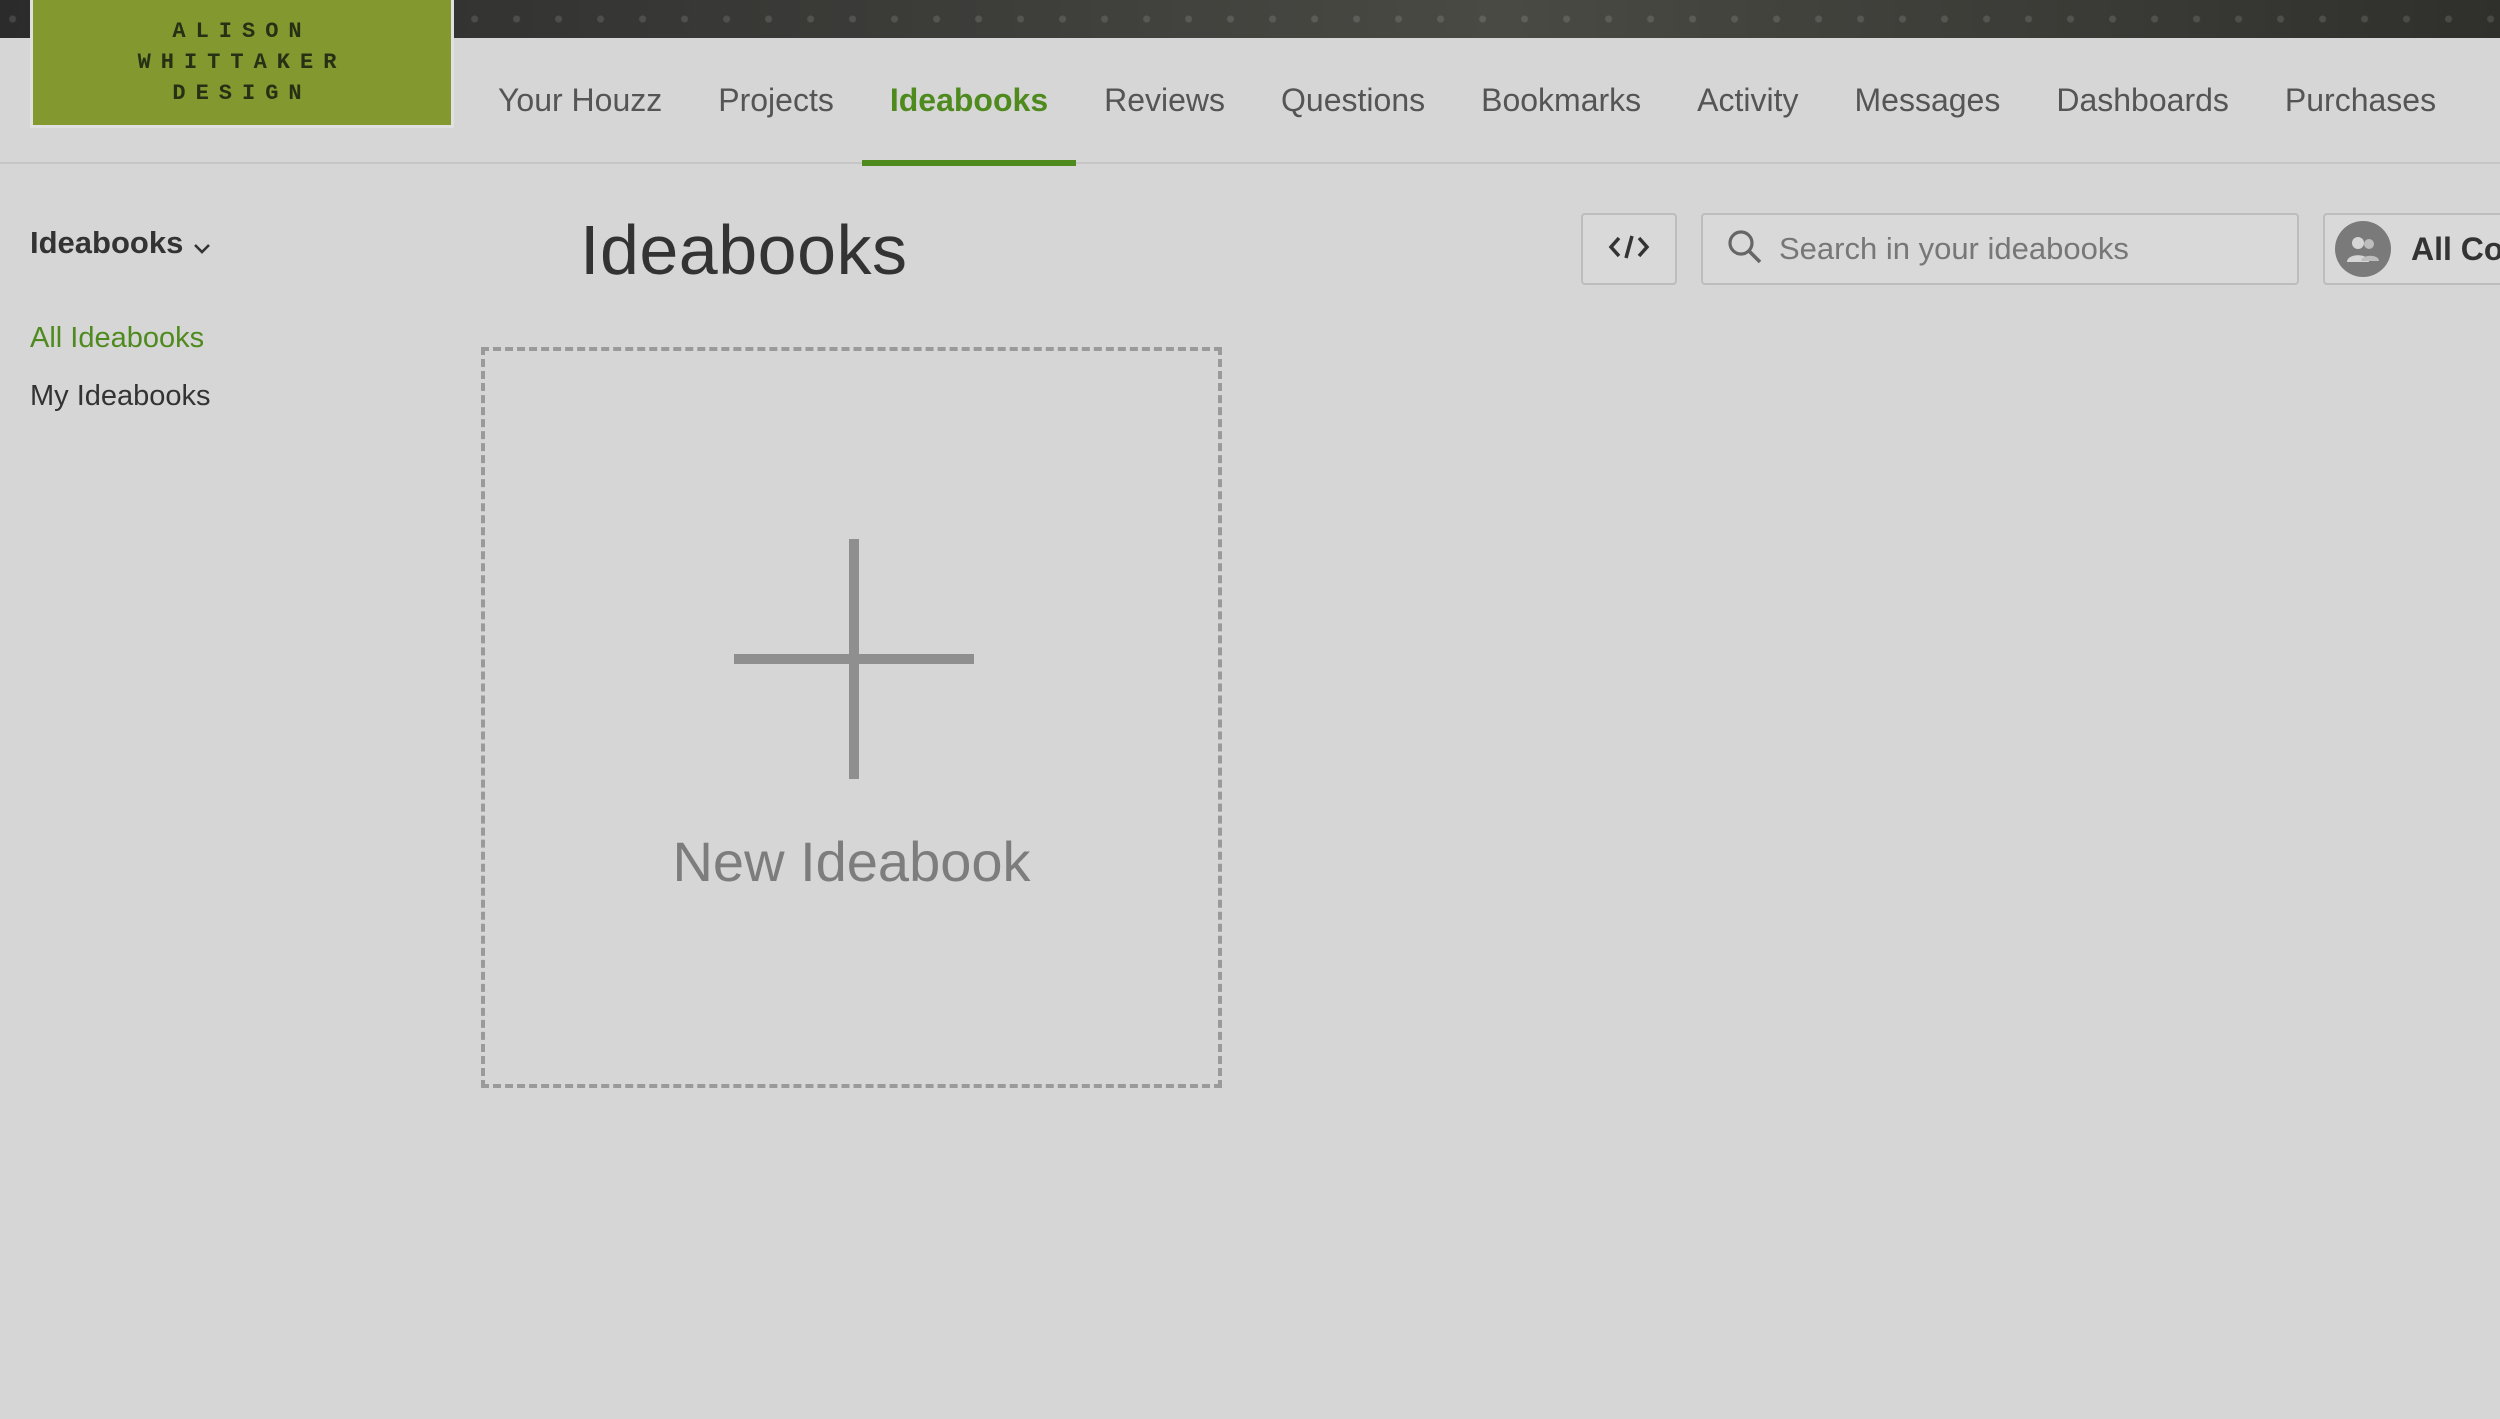  What do you see at coordinates (851, 861) in the screenshot?
I see `new-ideabook-label: New Ideabook` at bounding box center [851, 861].